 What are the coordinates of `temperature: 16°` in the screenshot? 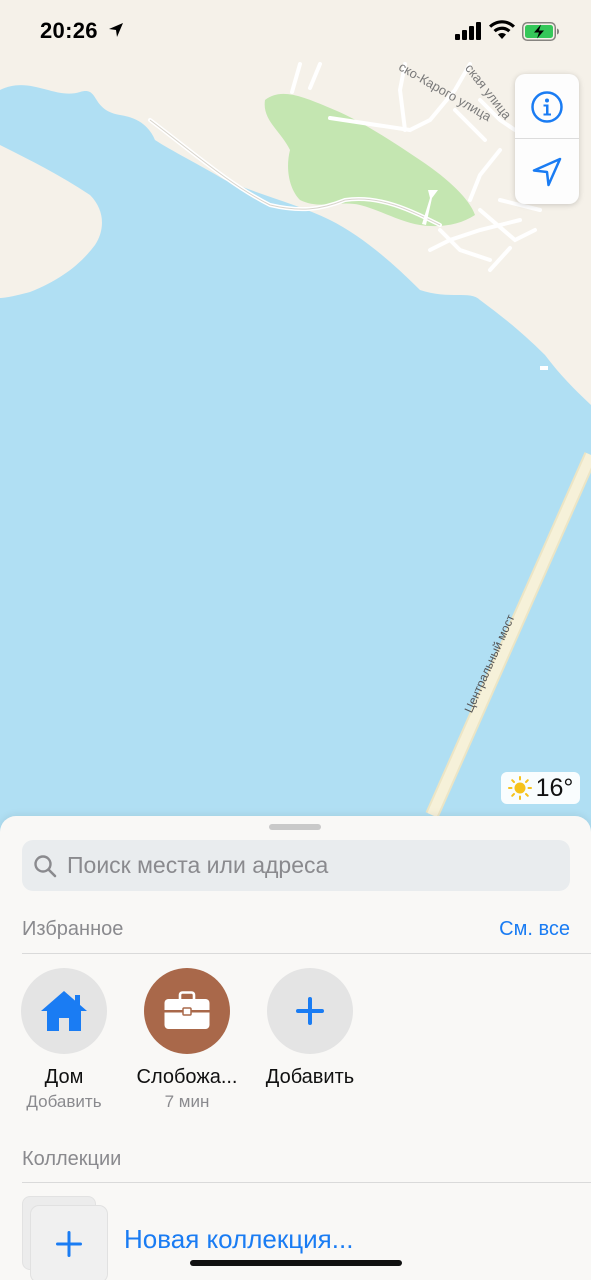 It's located at (554, 787).